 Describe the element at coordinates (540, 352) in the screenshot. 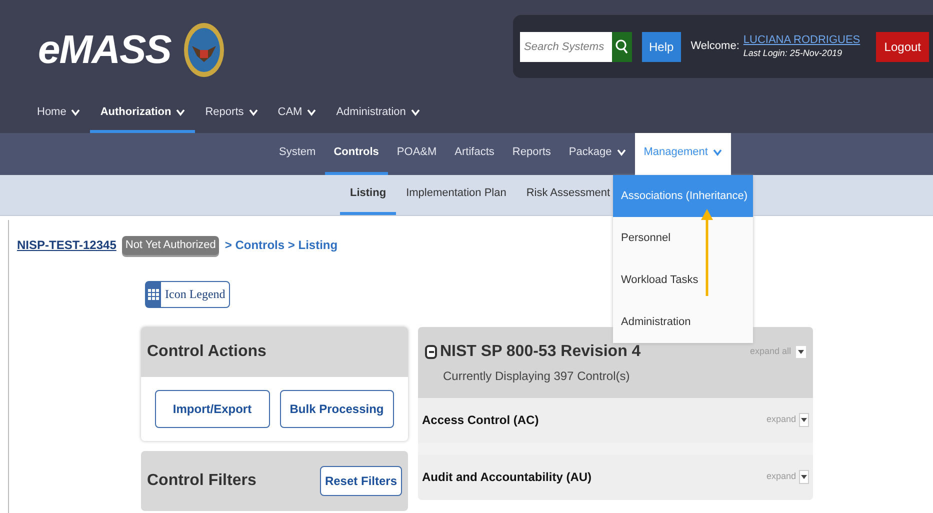

I see `framework-title: NIST SP 800-53 Revision 4` at that location.